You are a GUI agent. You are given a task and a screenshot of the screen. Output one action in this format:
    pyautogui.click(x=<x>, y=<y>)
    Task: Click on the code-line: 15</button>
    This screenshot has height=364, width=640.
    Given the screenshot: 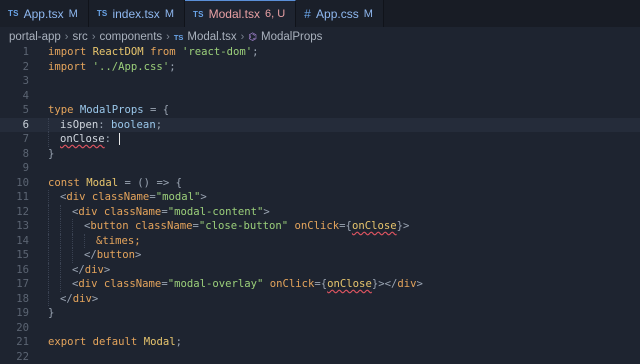 What is the action you would take?
    pyautogui.click(x=320, y=255)
    